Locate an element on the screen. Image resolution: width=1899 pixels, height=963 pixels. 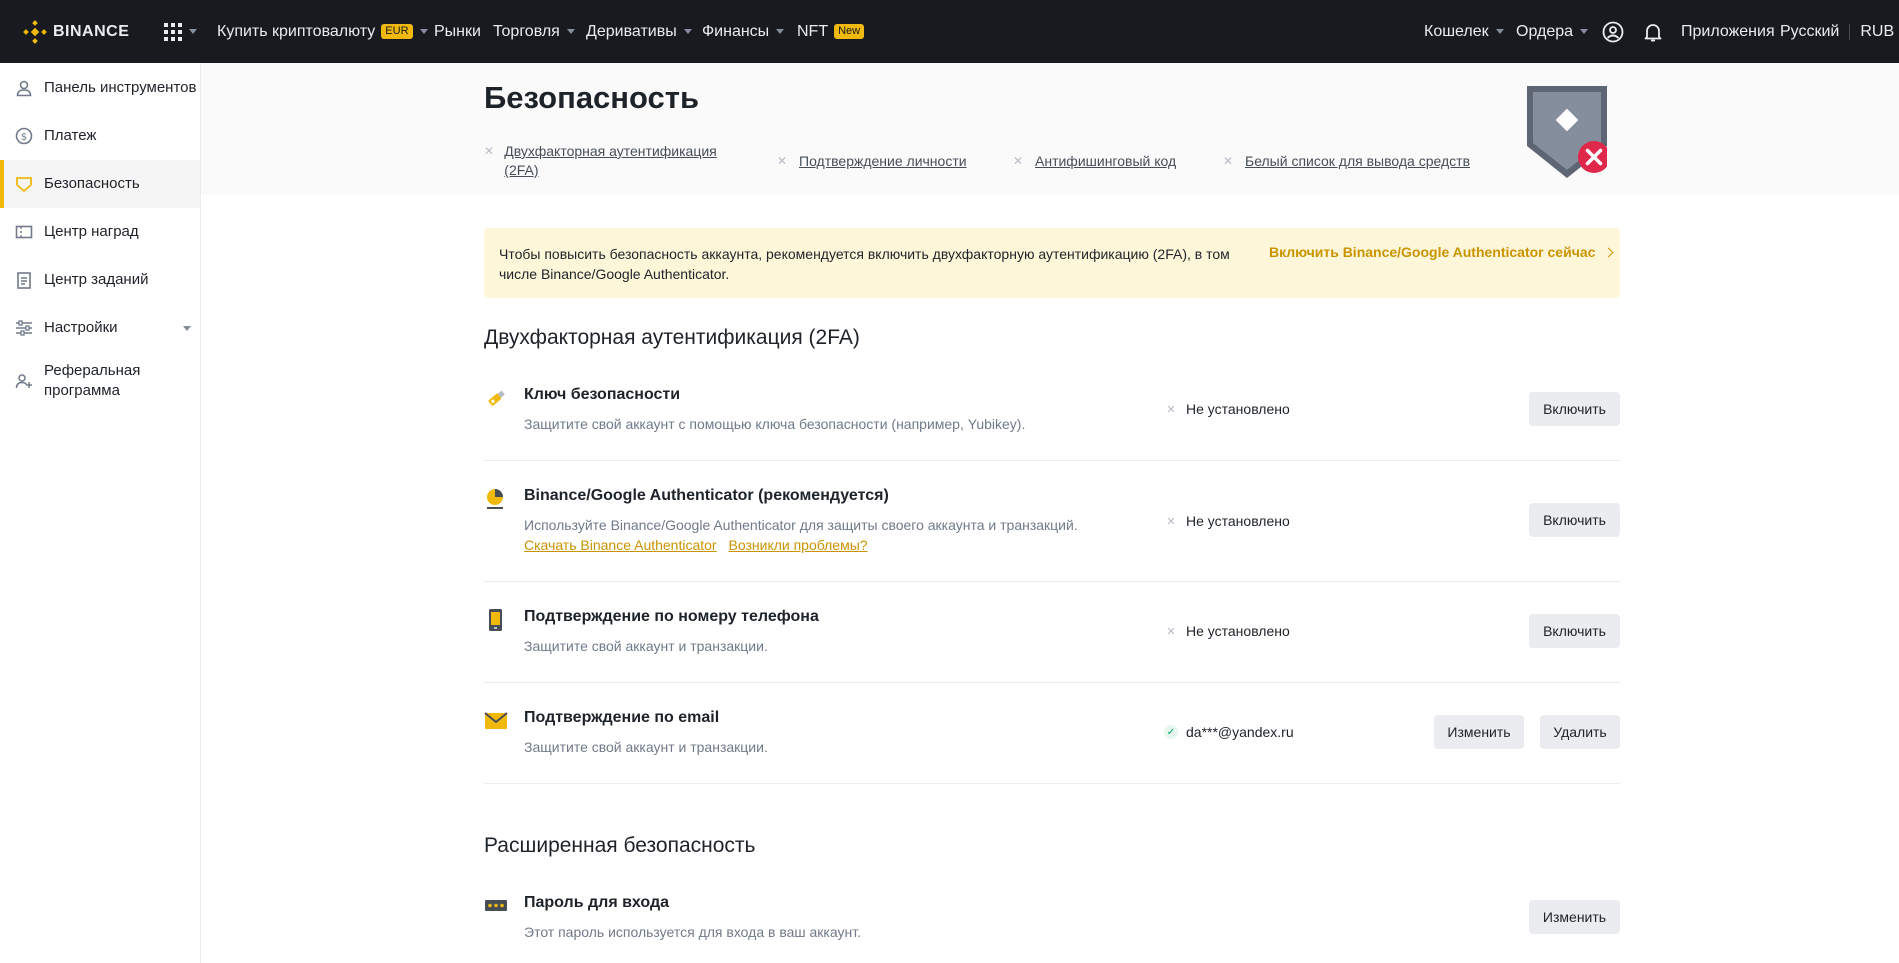
clipboard-icon is located at coordinates (24, 280).